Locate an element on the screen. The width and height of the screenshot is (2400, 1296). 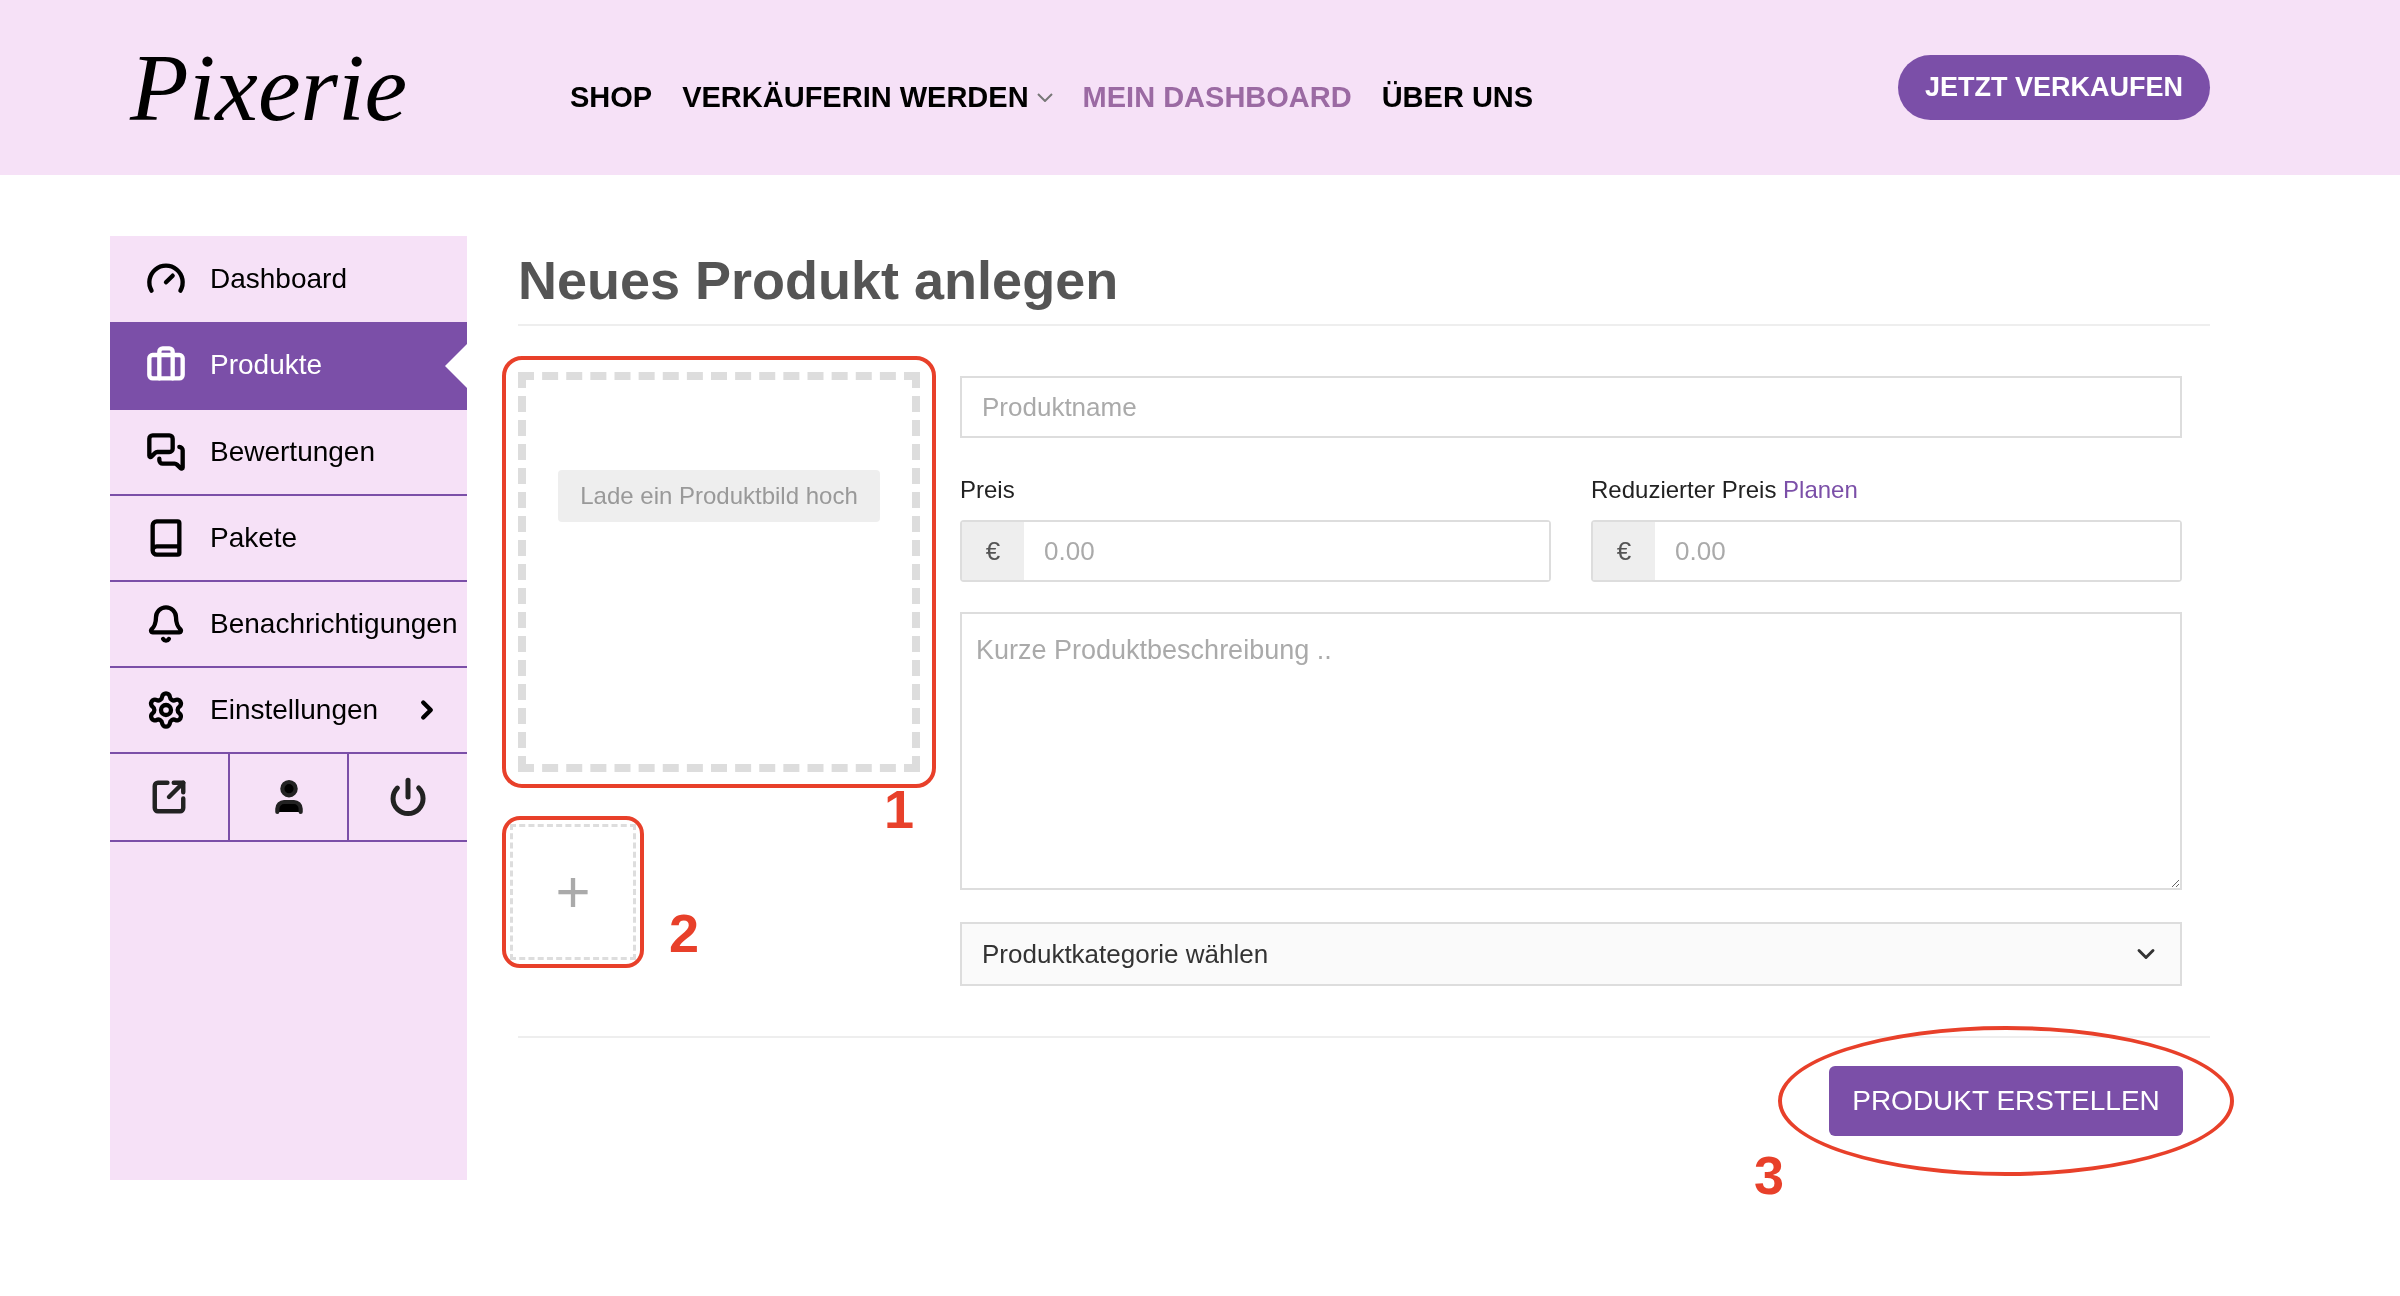
bell-icon is located at coordinates (166, 624).